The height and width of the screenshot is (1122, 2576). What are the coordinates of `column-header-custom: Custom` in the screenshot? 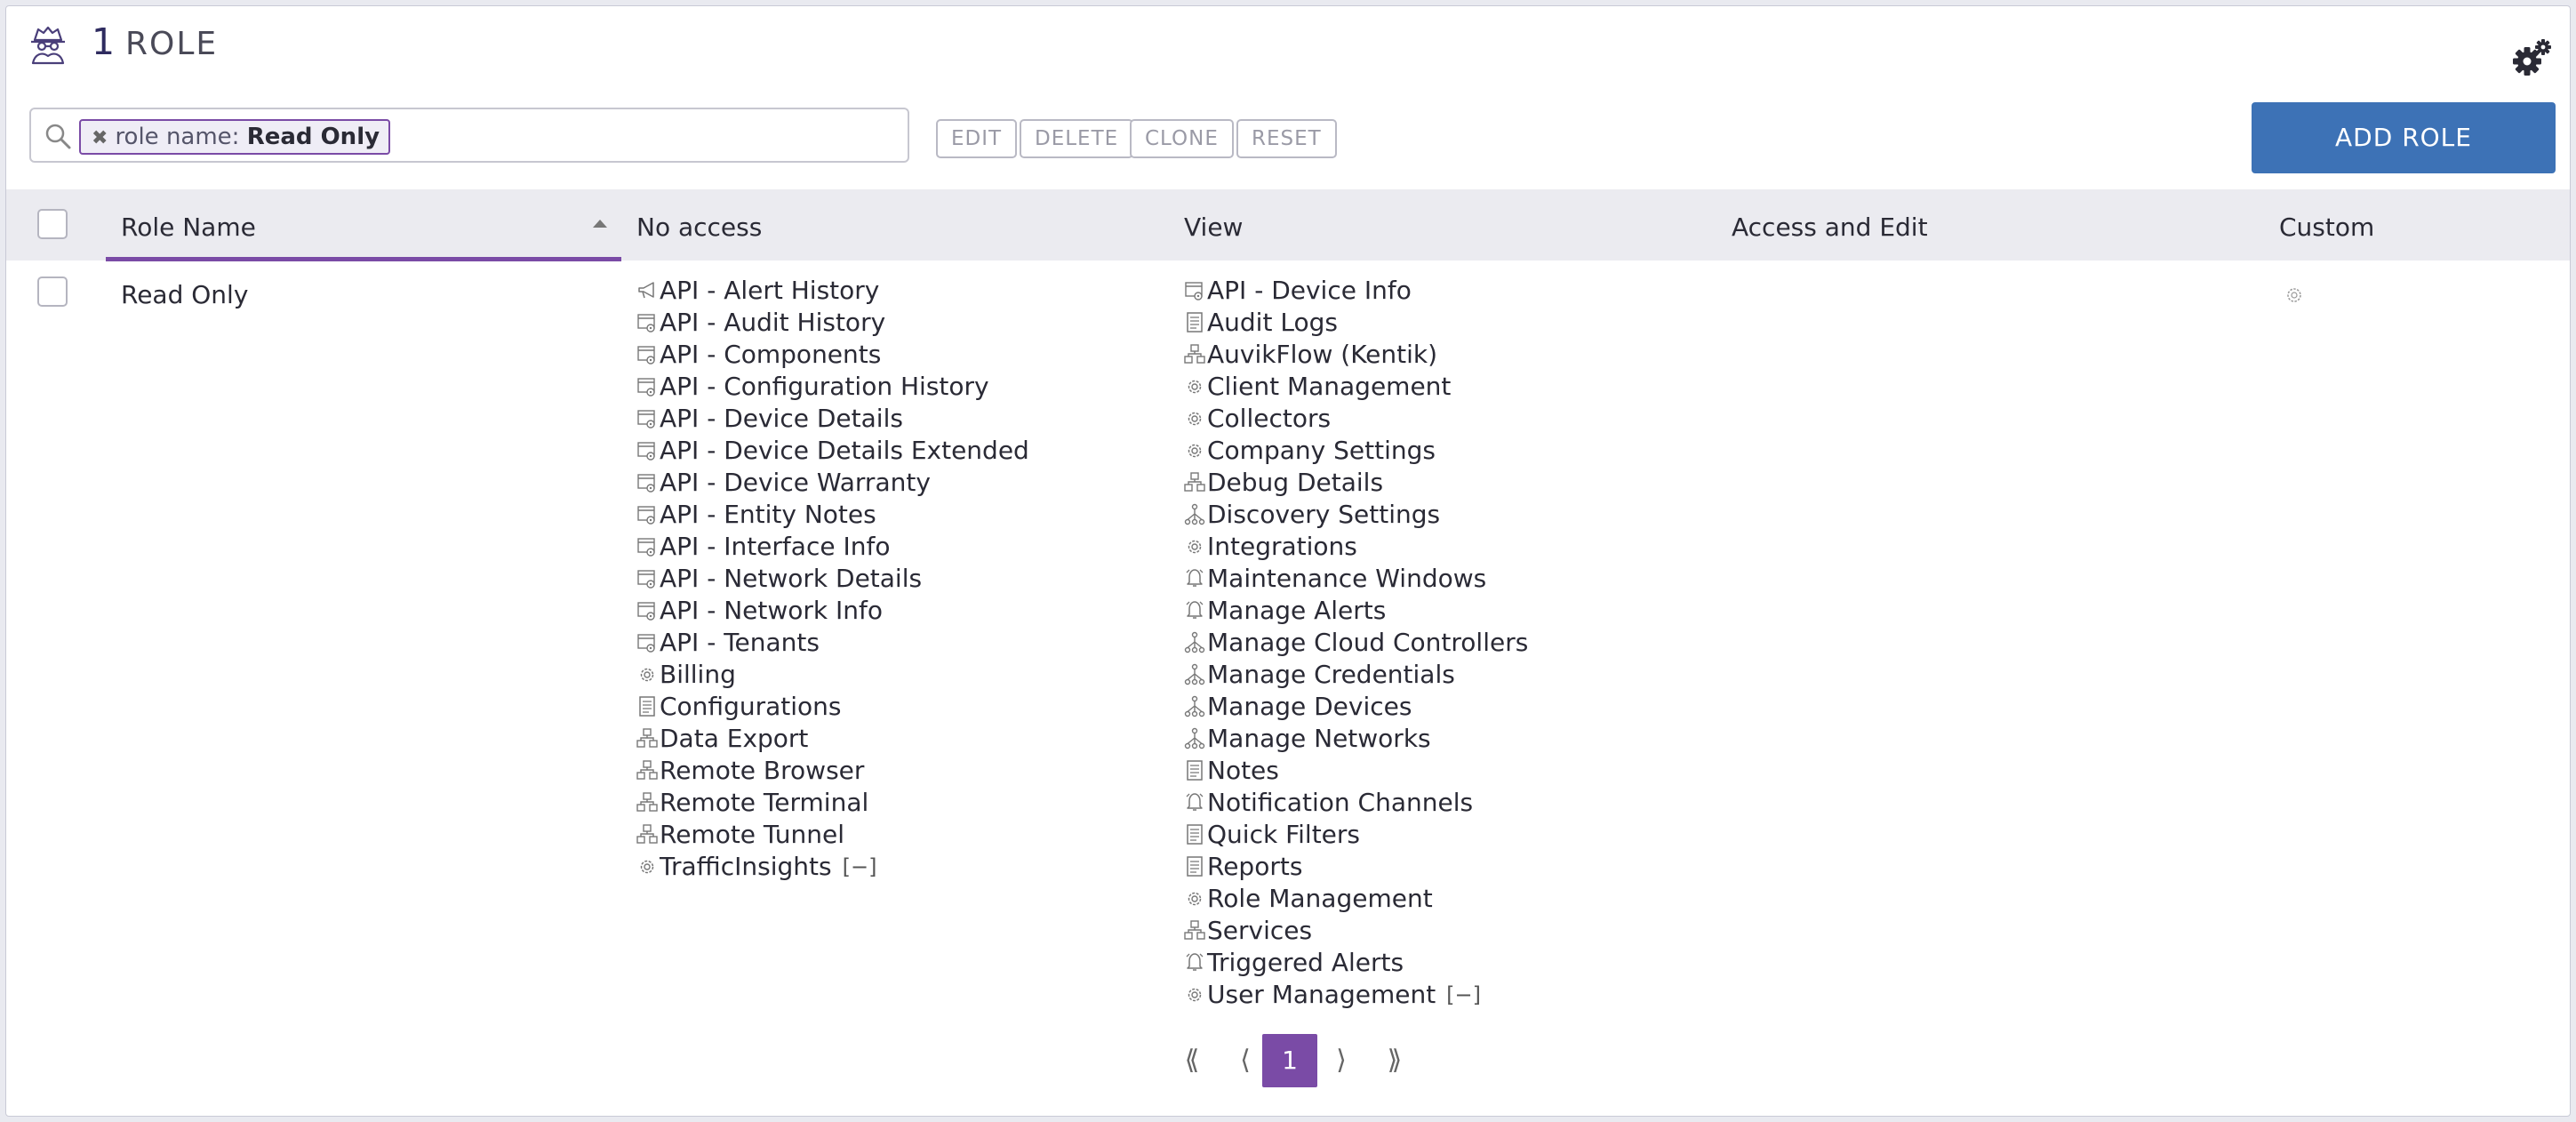 It's located at (2326, 227).